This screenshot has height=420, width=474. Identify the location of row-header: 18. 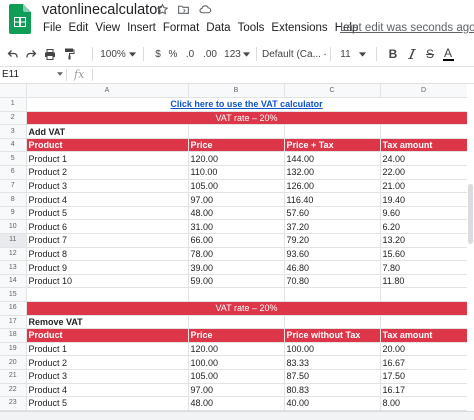
(13, 335).